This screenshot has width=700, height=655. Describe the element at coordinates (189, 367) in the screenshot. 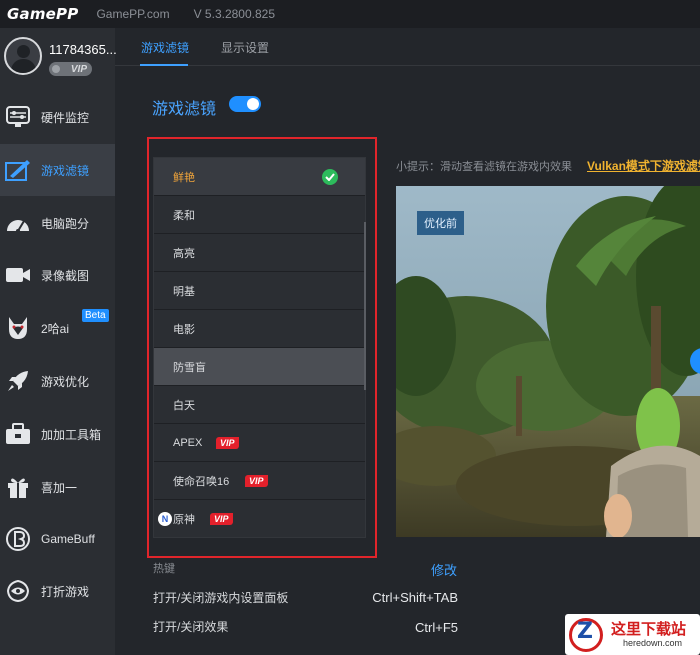

I see `filter-label: 防雪盲` at that location.